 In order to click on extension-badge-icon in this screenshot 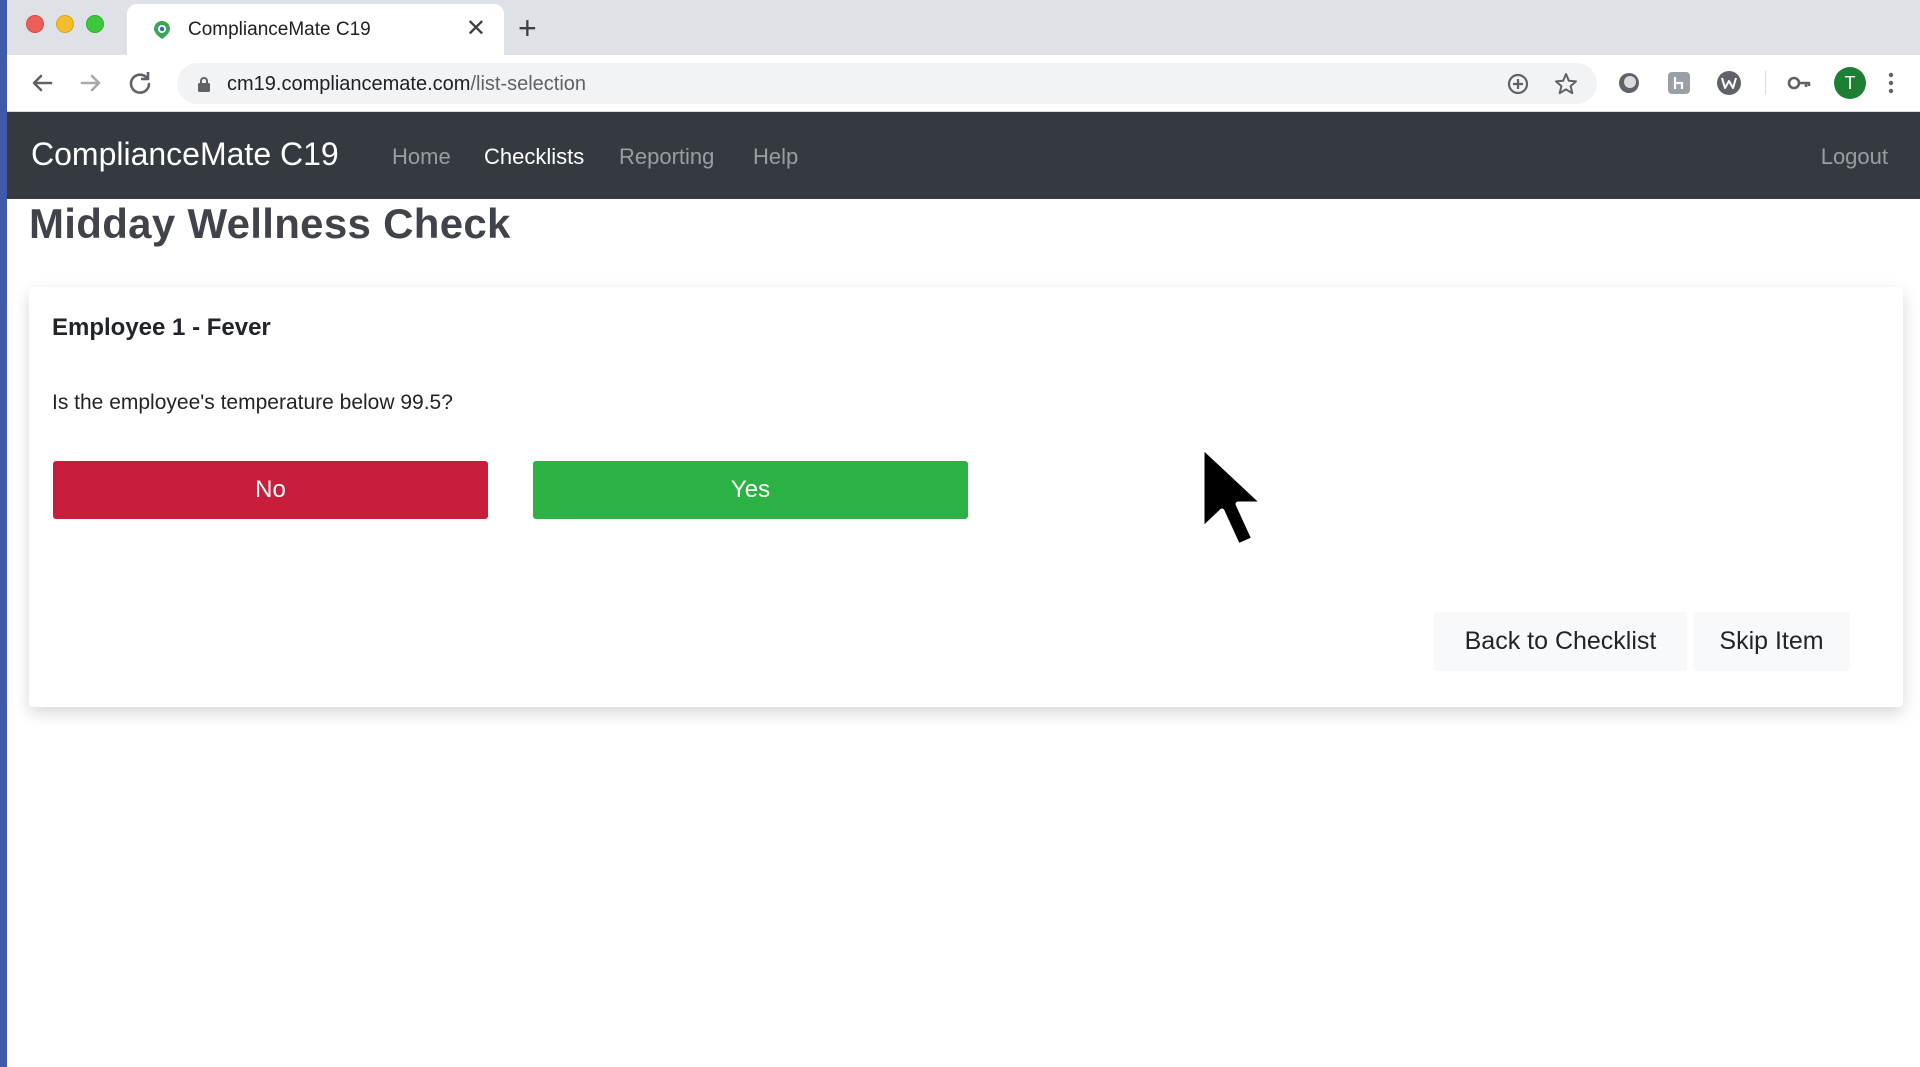, I will do `click(1679, 83)`.